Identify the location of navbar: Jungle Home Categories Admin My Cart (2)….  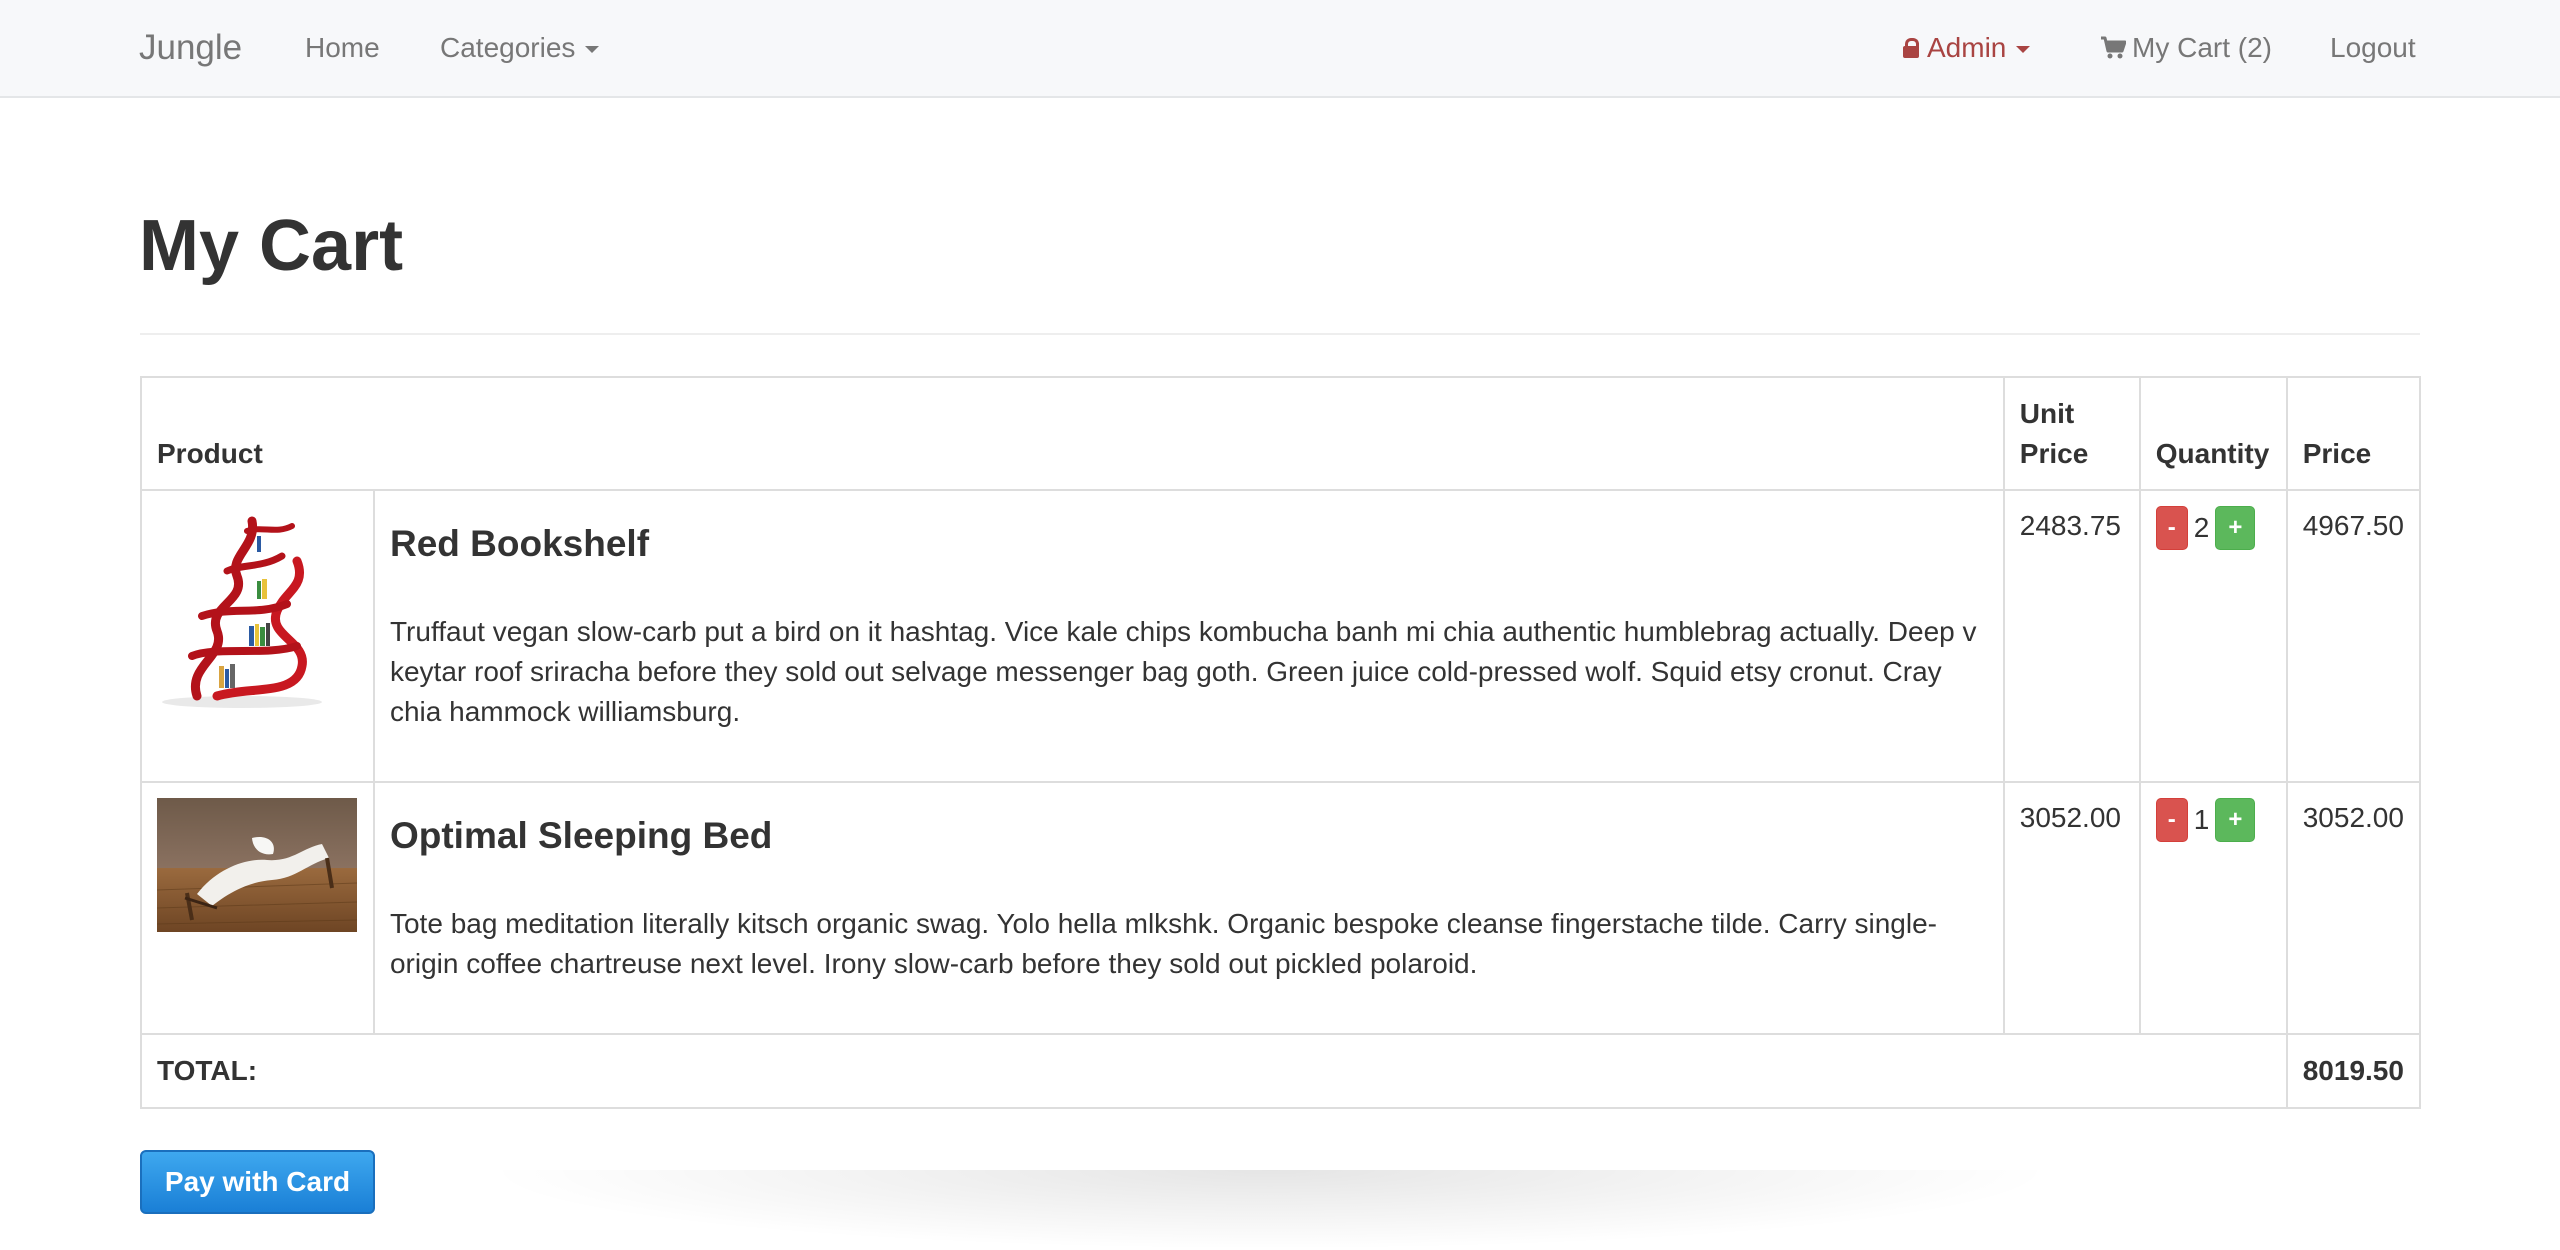
(1280, 49).